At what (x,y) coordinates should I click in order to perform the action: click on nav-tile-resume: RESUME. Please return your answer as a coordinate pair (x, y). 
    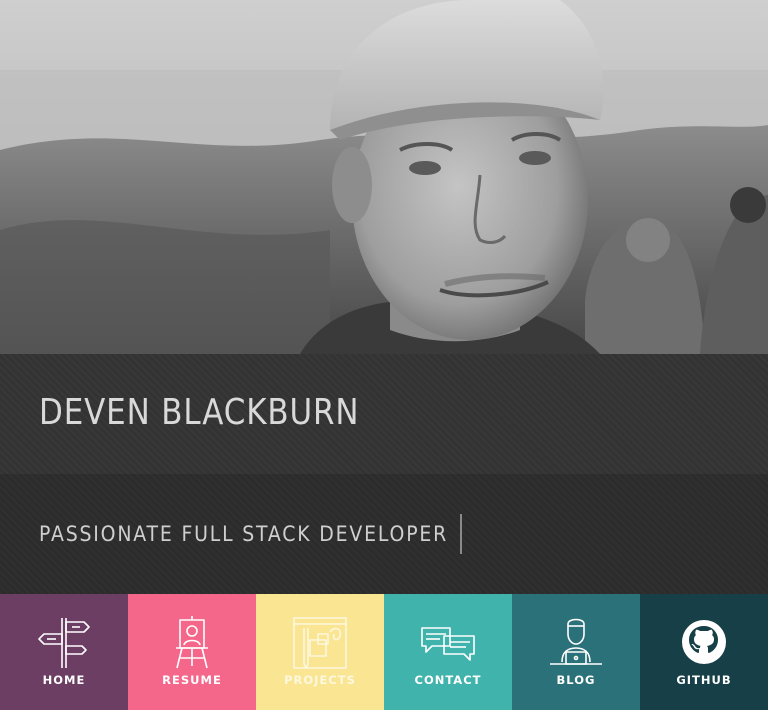
    Looking at the image, I should click on (192, 652).